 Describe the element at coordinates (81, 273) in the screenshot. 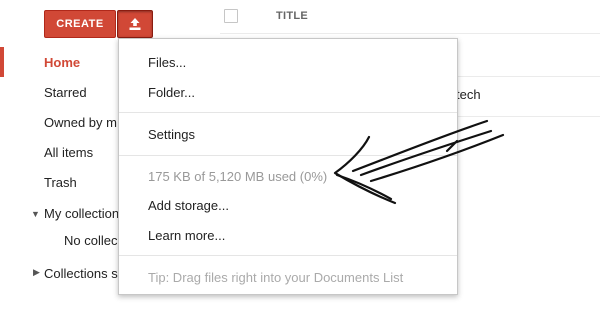

I see `sidebar-item-collections-shared: Collections s` at that location.